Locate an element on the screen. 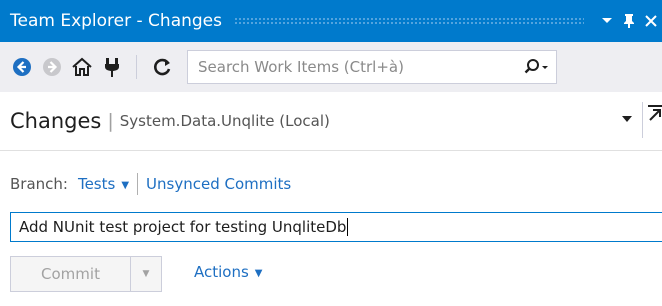 The image size is (662, 306). actions-link: Actions is located at coordinates (221, 272).